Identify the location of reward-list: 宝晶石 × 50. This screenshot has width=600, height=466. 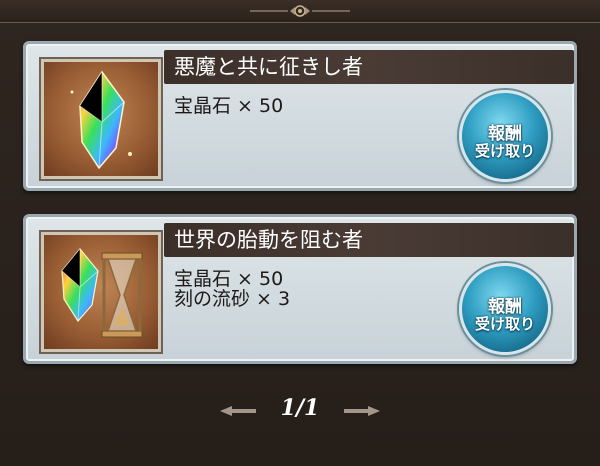
(228, 106).